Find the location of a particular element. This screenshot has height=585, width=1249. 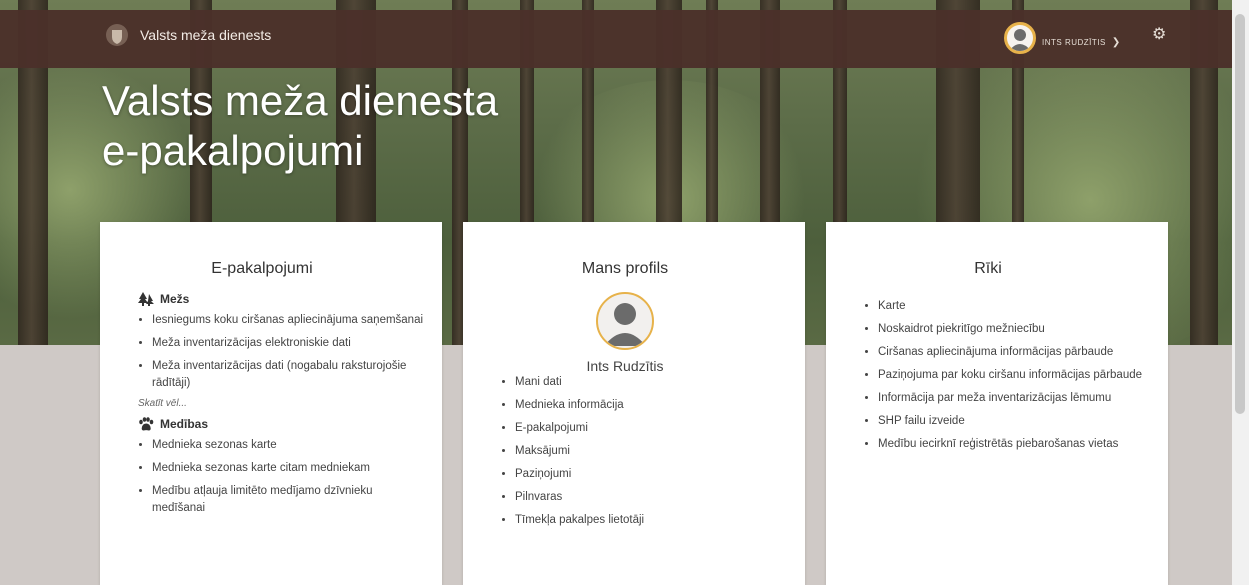

section-medibas: Medības is located at coordinates (281, 424).